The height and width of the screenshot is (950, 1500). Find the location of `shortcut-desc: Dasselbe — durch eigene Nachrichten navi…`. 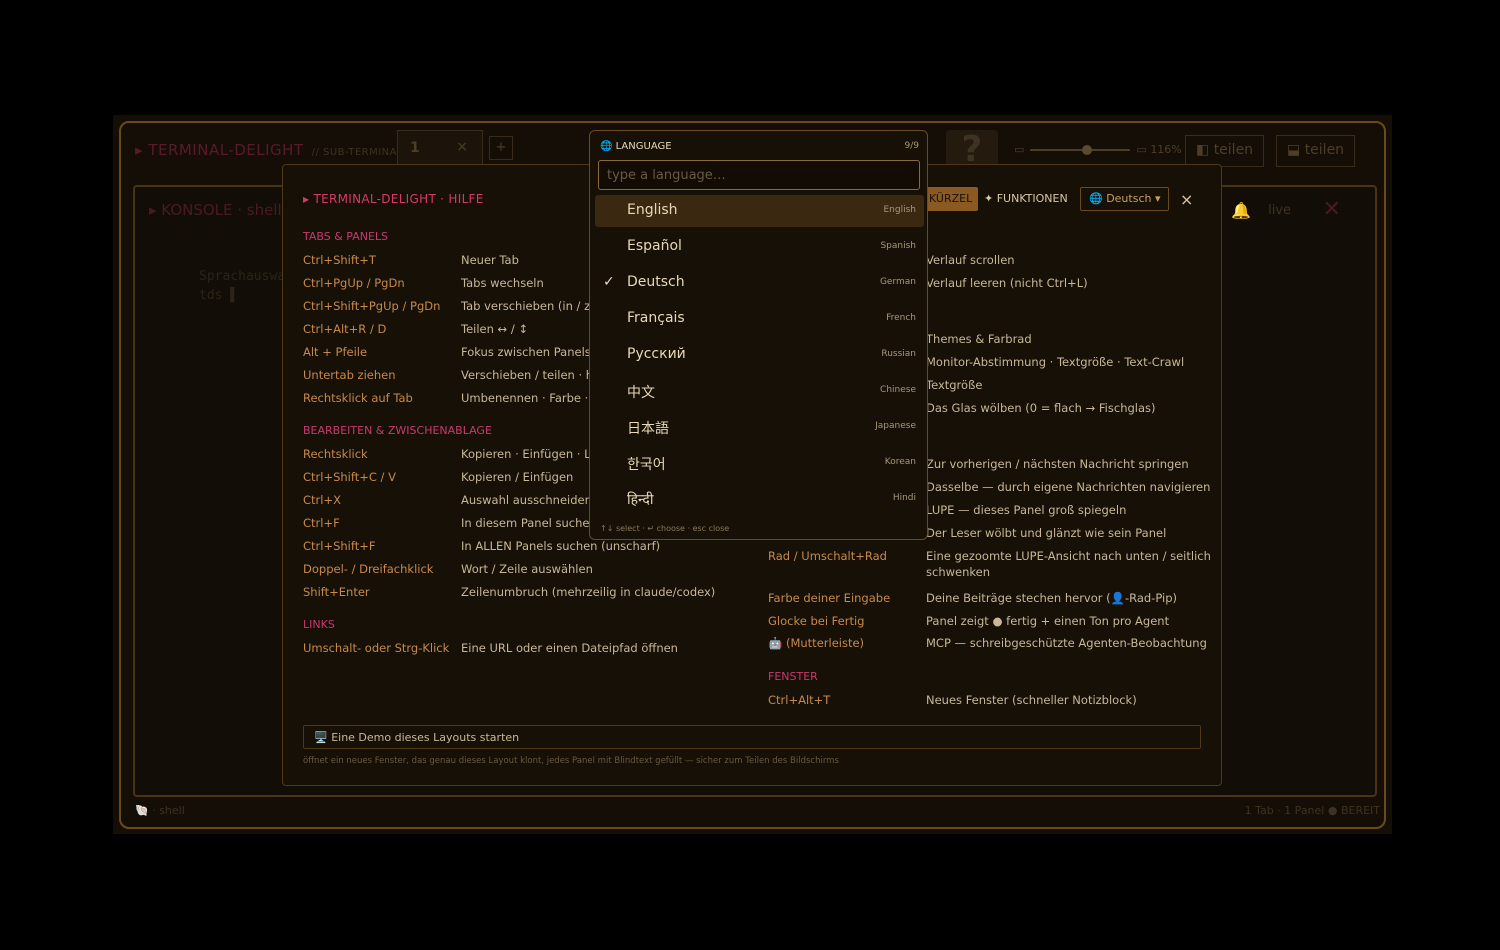

shortcut-desc: Dasselbe — durch eigene Nachrichten navi… is located at coordinates (1068, 487).